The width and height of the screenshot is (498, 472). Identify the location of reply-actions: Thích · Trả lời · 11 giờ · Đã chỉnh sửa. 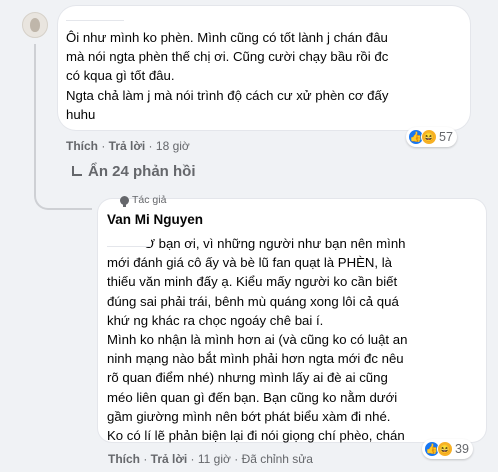
(210, 459).